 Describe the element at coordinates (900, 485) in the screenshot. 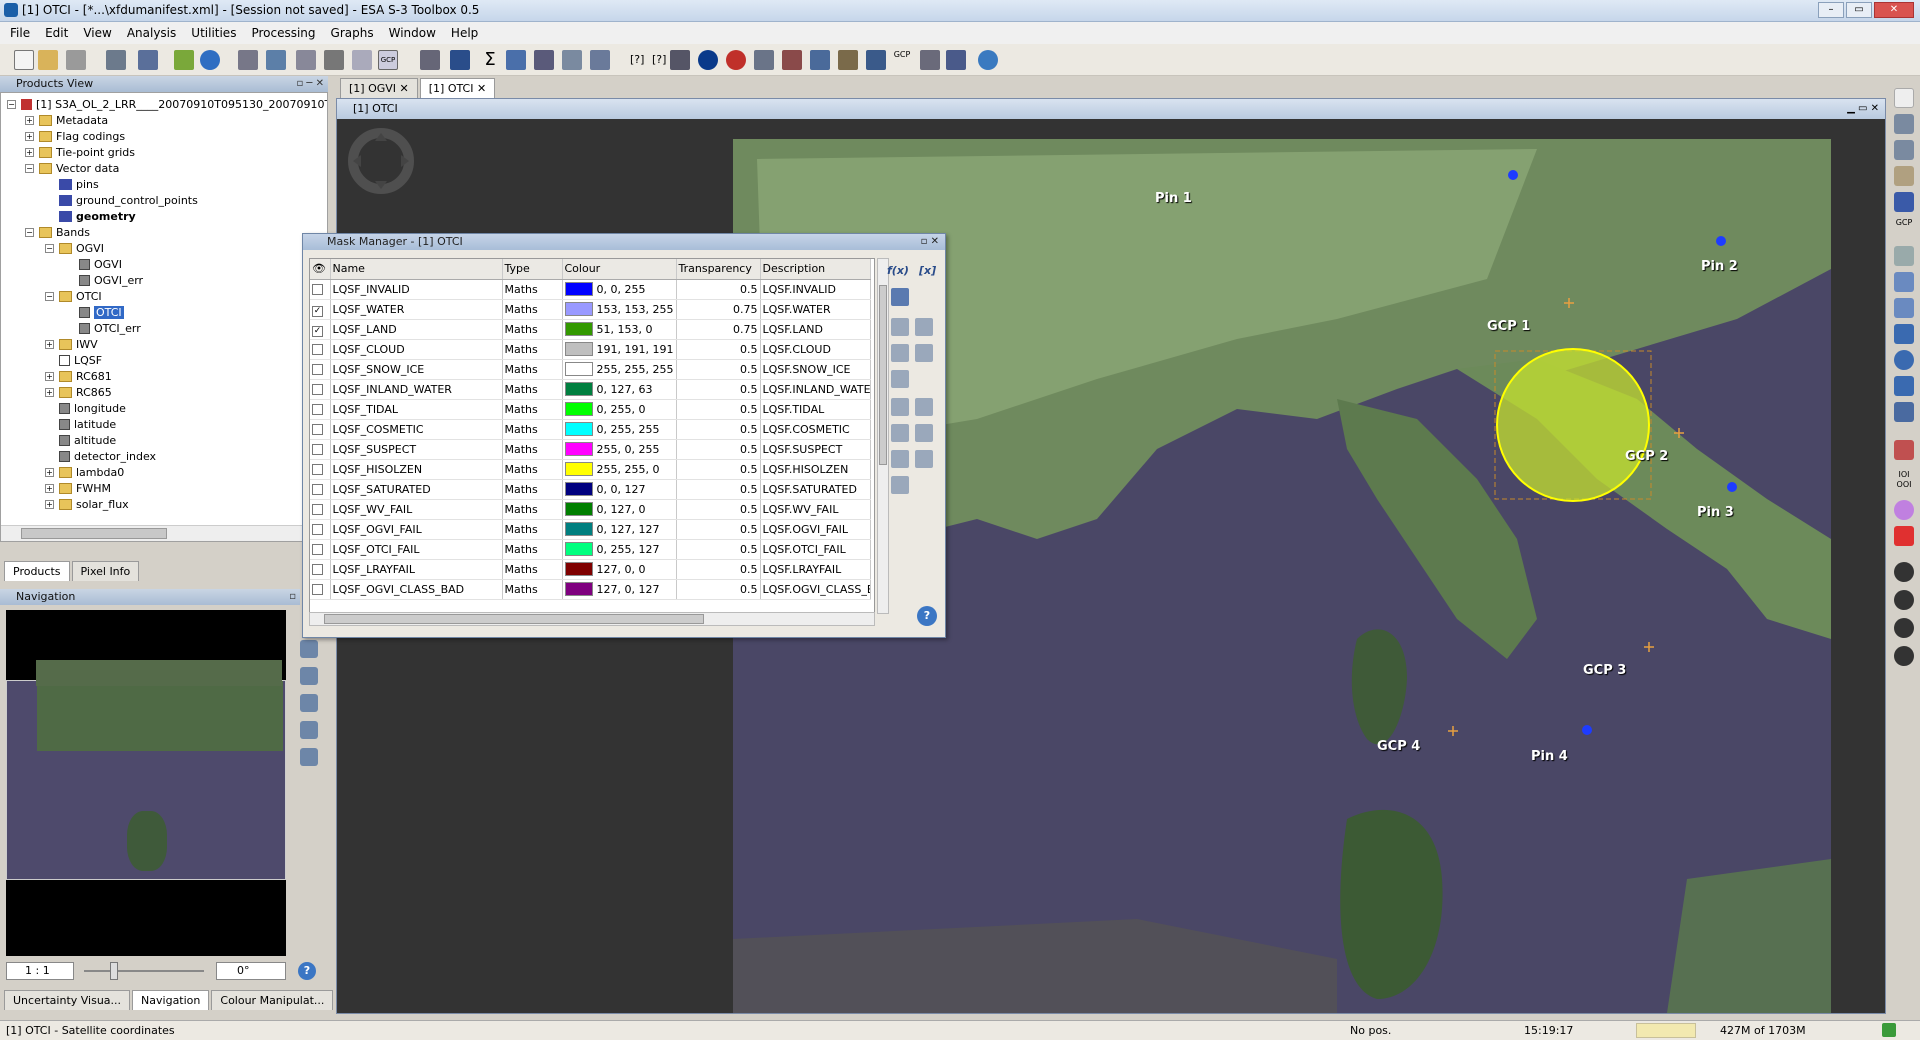

I see `zoom-to-mask-icon` at that location.